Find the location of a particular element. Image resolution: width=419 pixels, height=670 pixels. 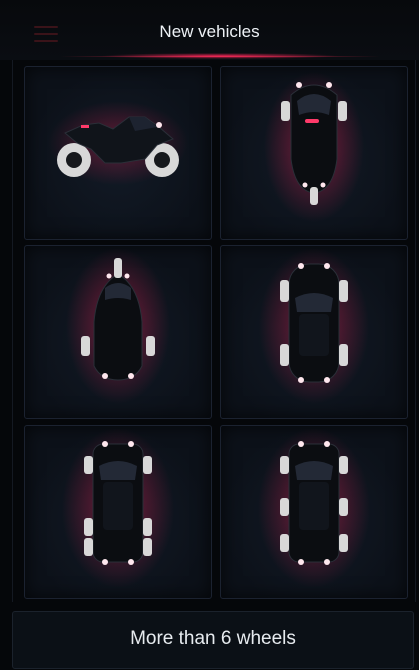

page-title: New vehicles is located at coordinates (209, 31).